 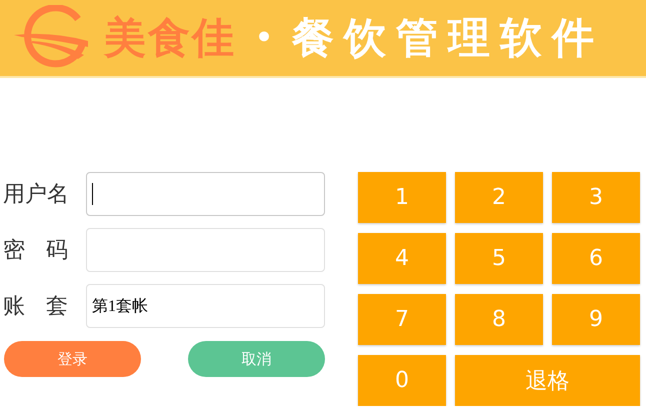 I want to click on digit-key: 6, so click(x=596, y=258).